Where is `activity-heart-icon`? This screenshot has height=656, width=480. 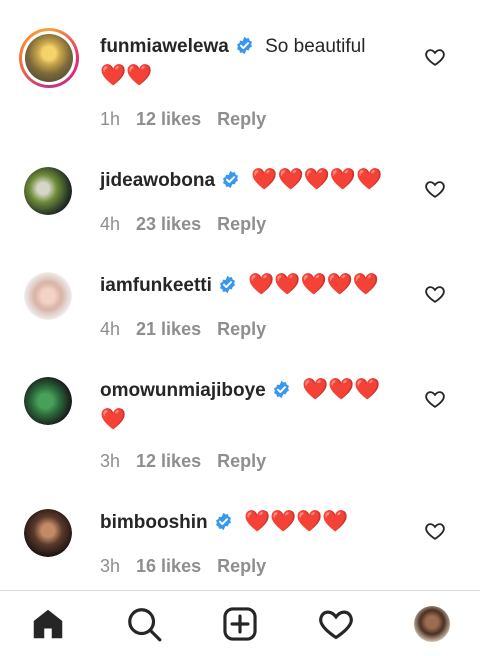
activity-heart-icon is located at coordinates (336, 625).